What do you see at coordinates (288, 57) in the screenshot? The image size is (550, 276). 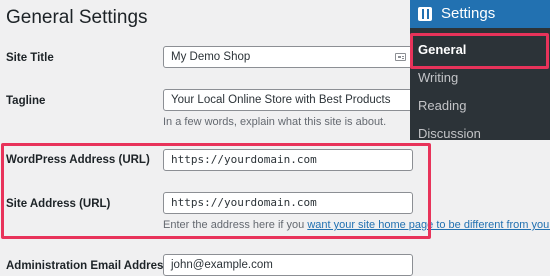 I see `site-title-input: My Demo Shop` at bounding box center [288, 57].